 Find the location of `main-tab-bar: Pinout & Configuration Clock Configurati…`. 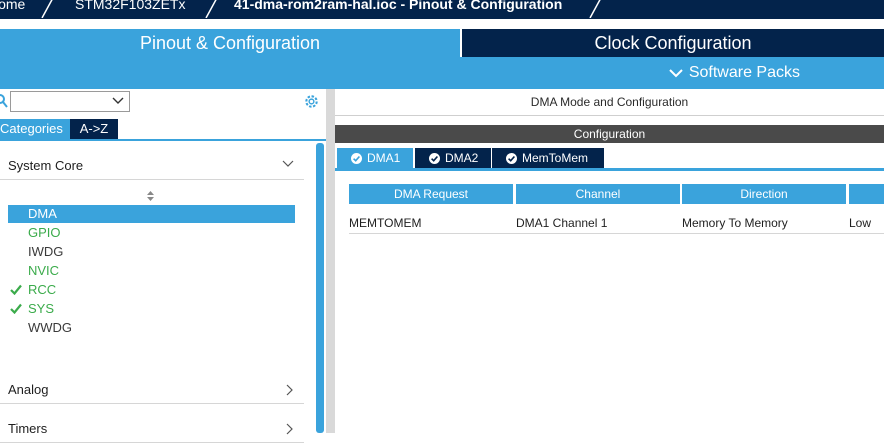

main-tab-bar: Pinout & Configuration Clock Configurati… is located at coordinates (442, 43).